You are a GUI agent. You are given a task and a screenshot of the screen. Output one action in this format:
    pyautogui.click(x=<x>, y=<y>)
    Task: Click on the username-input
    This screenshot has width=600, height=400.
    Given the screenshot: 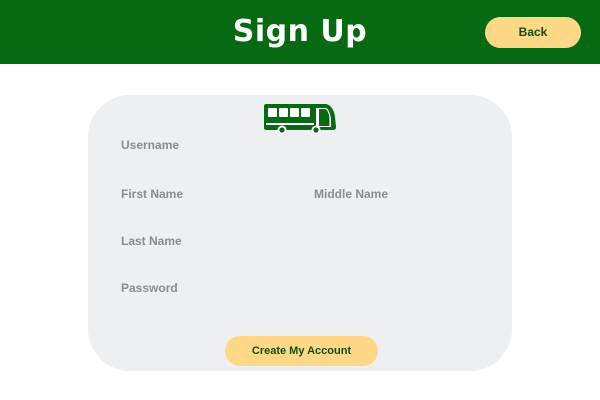 What is the action you would take?
    pyautogui.click(x=306, y=163)
    